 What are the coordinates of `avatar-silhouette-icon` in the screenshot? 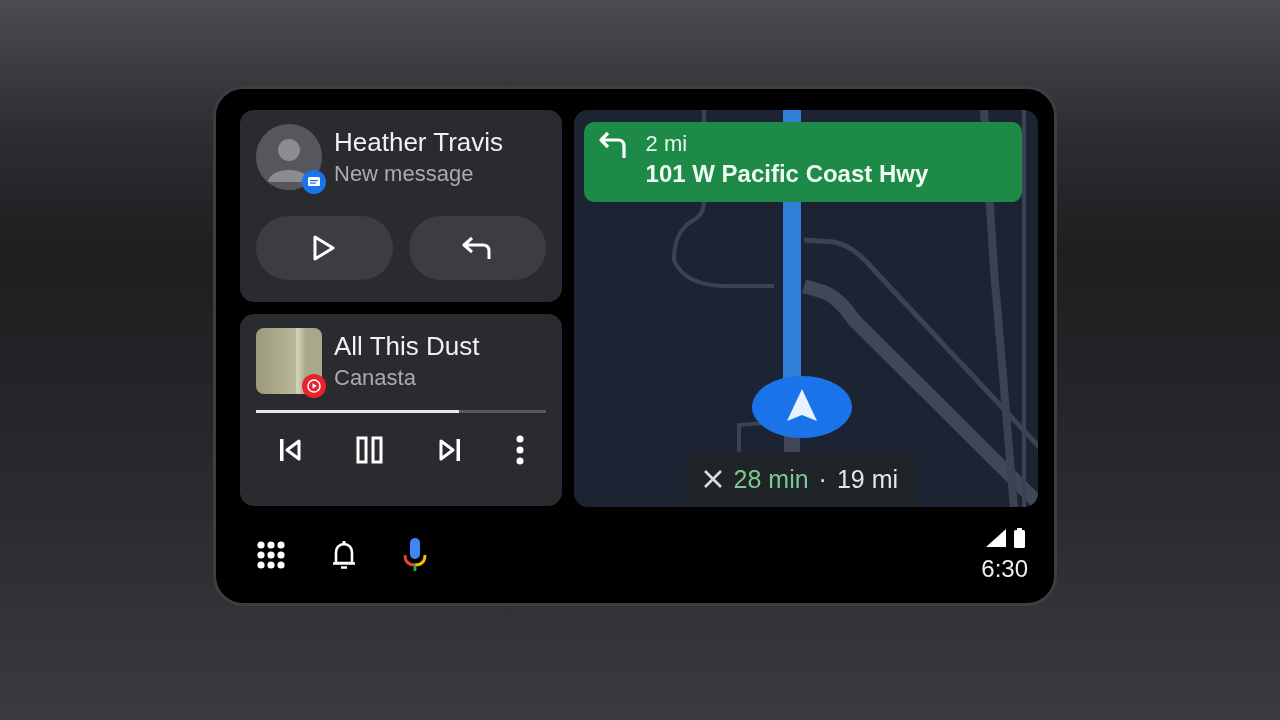 It's located at (289, 157).